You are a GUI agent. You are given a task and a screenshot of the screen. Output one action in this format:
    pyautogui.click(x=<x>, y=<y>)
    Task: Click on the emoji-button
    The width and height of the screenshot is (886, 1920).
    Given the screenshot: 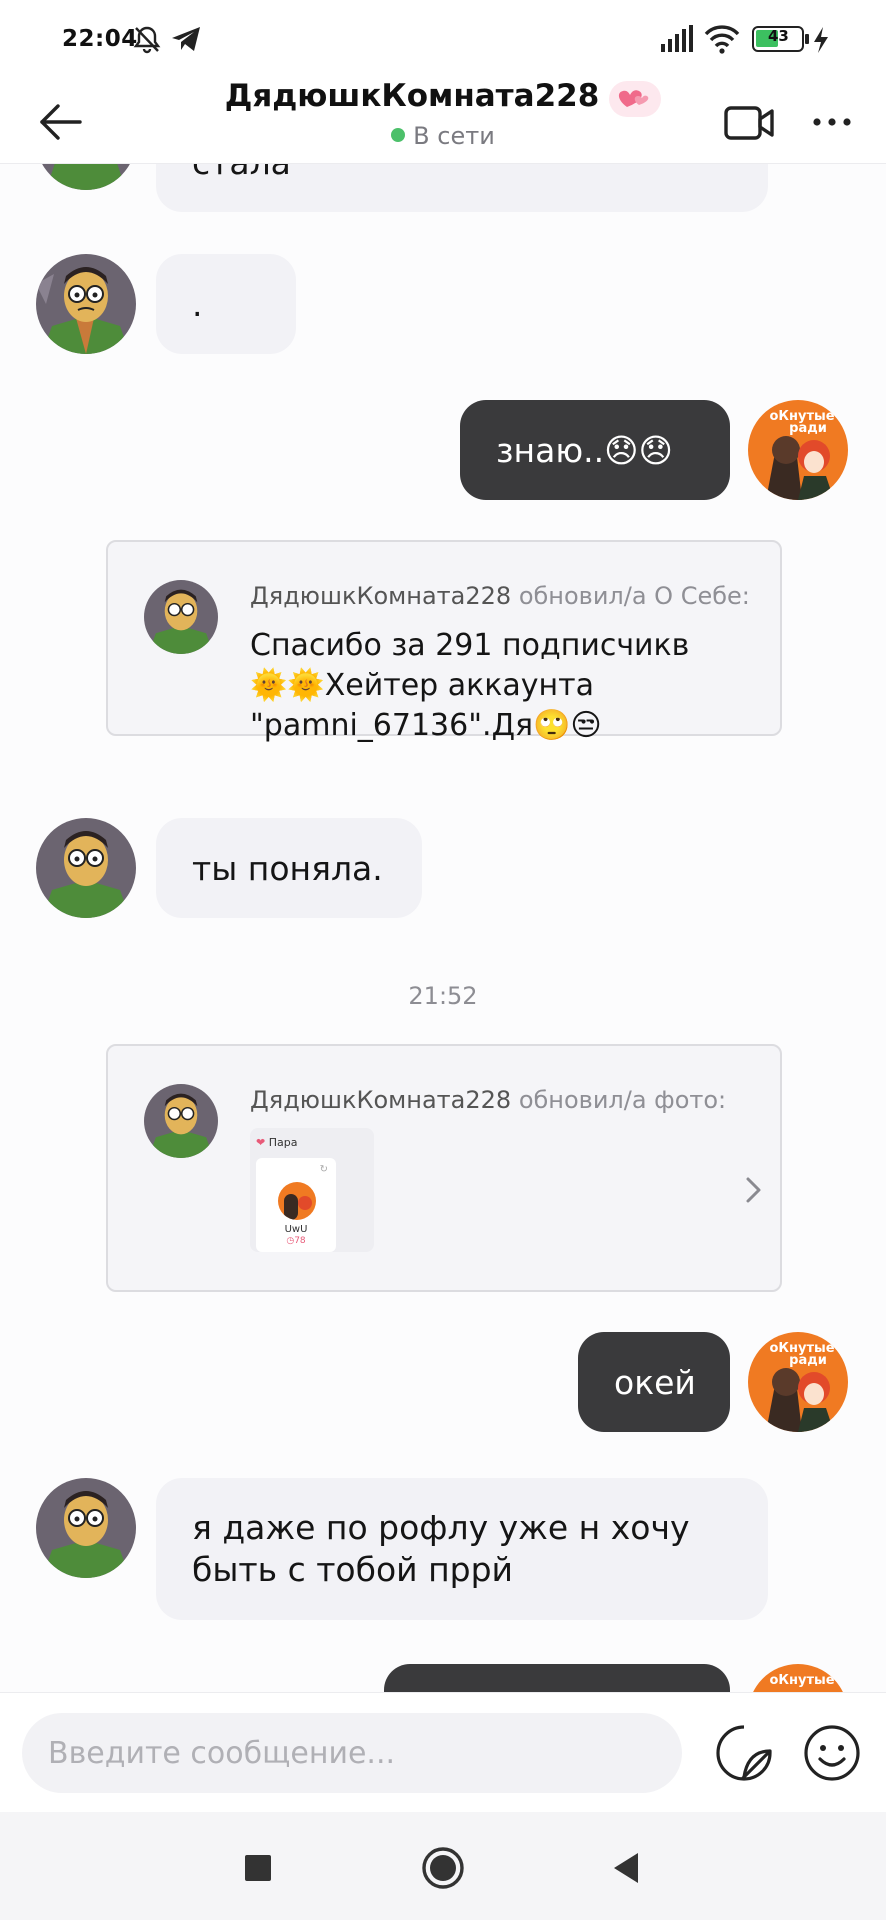 What is the action you would take?
    pyautogui.click(x=832, y=1753)
    